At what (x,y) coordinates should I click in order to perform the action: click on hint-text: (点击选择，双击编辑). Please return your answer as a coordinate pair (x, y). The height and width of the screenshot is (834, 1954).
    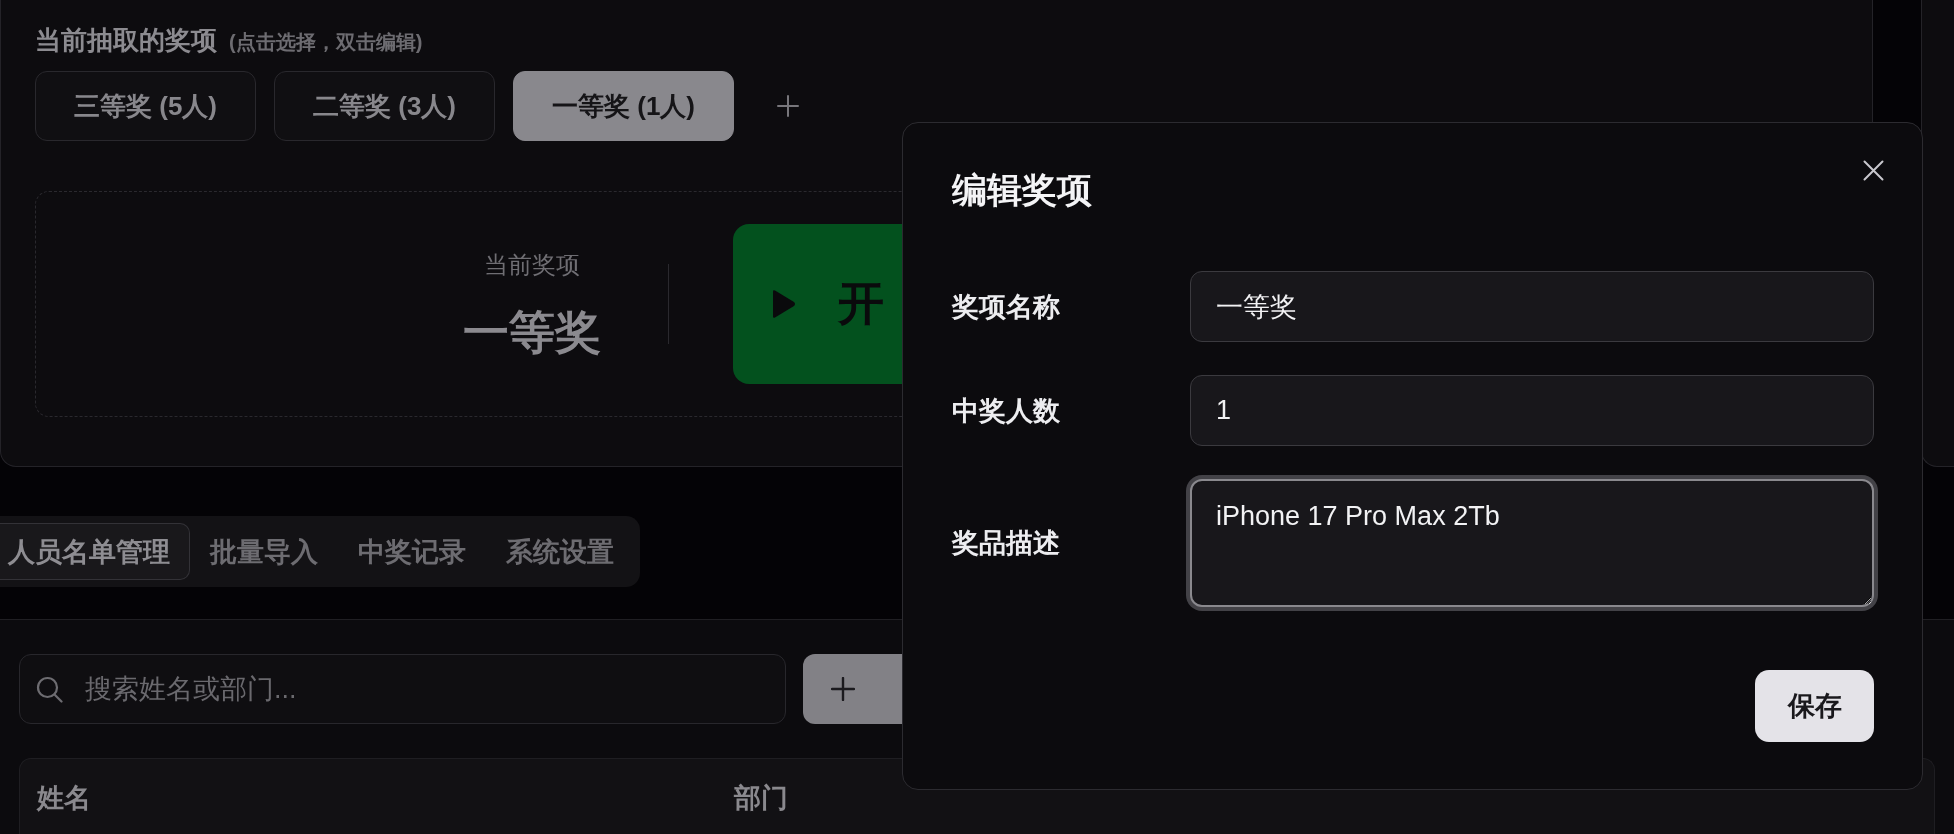
    Looking at the image, I should click on (326, 42).